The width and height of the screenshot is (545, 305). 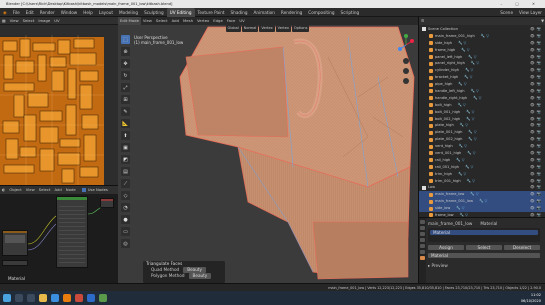 I want to click on app-icon, so click(x=103, y=298).